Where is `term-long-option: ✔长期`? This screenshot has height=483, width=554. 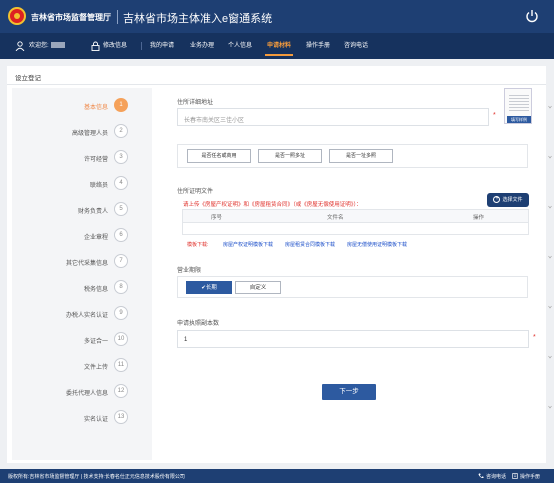
term-long-option: ✔长期 is located at coordinates (209, 287).